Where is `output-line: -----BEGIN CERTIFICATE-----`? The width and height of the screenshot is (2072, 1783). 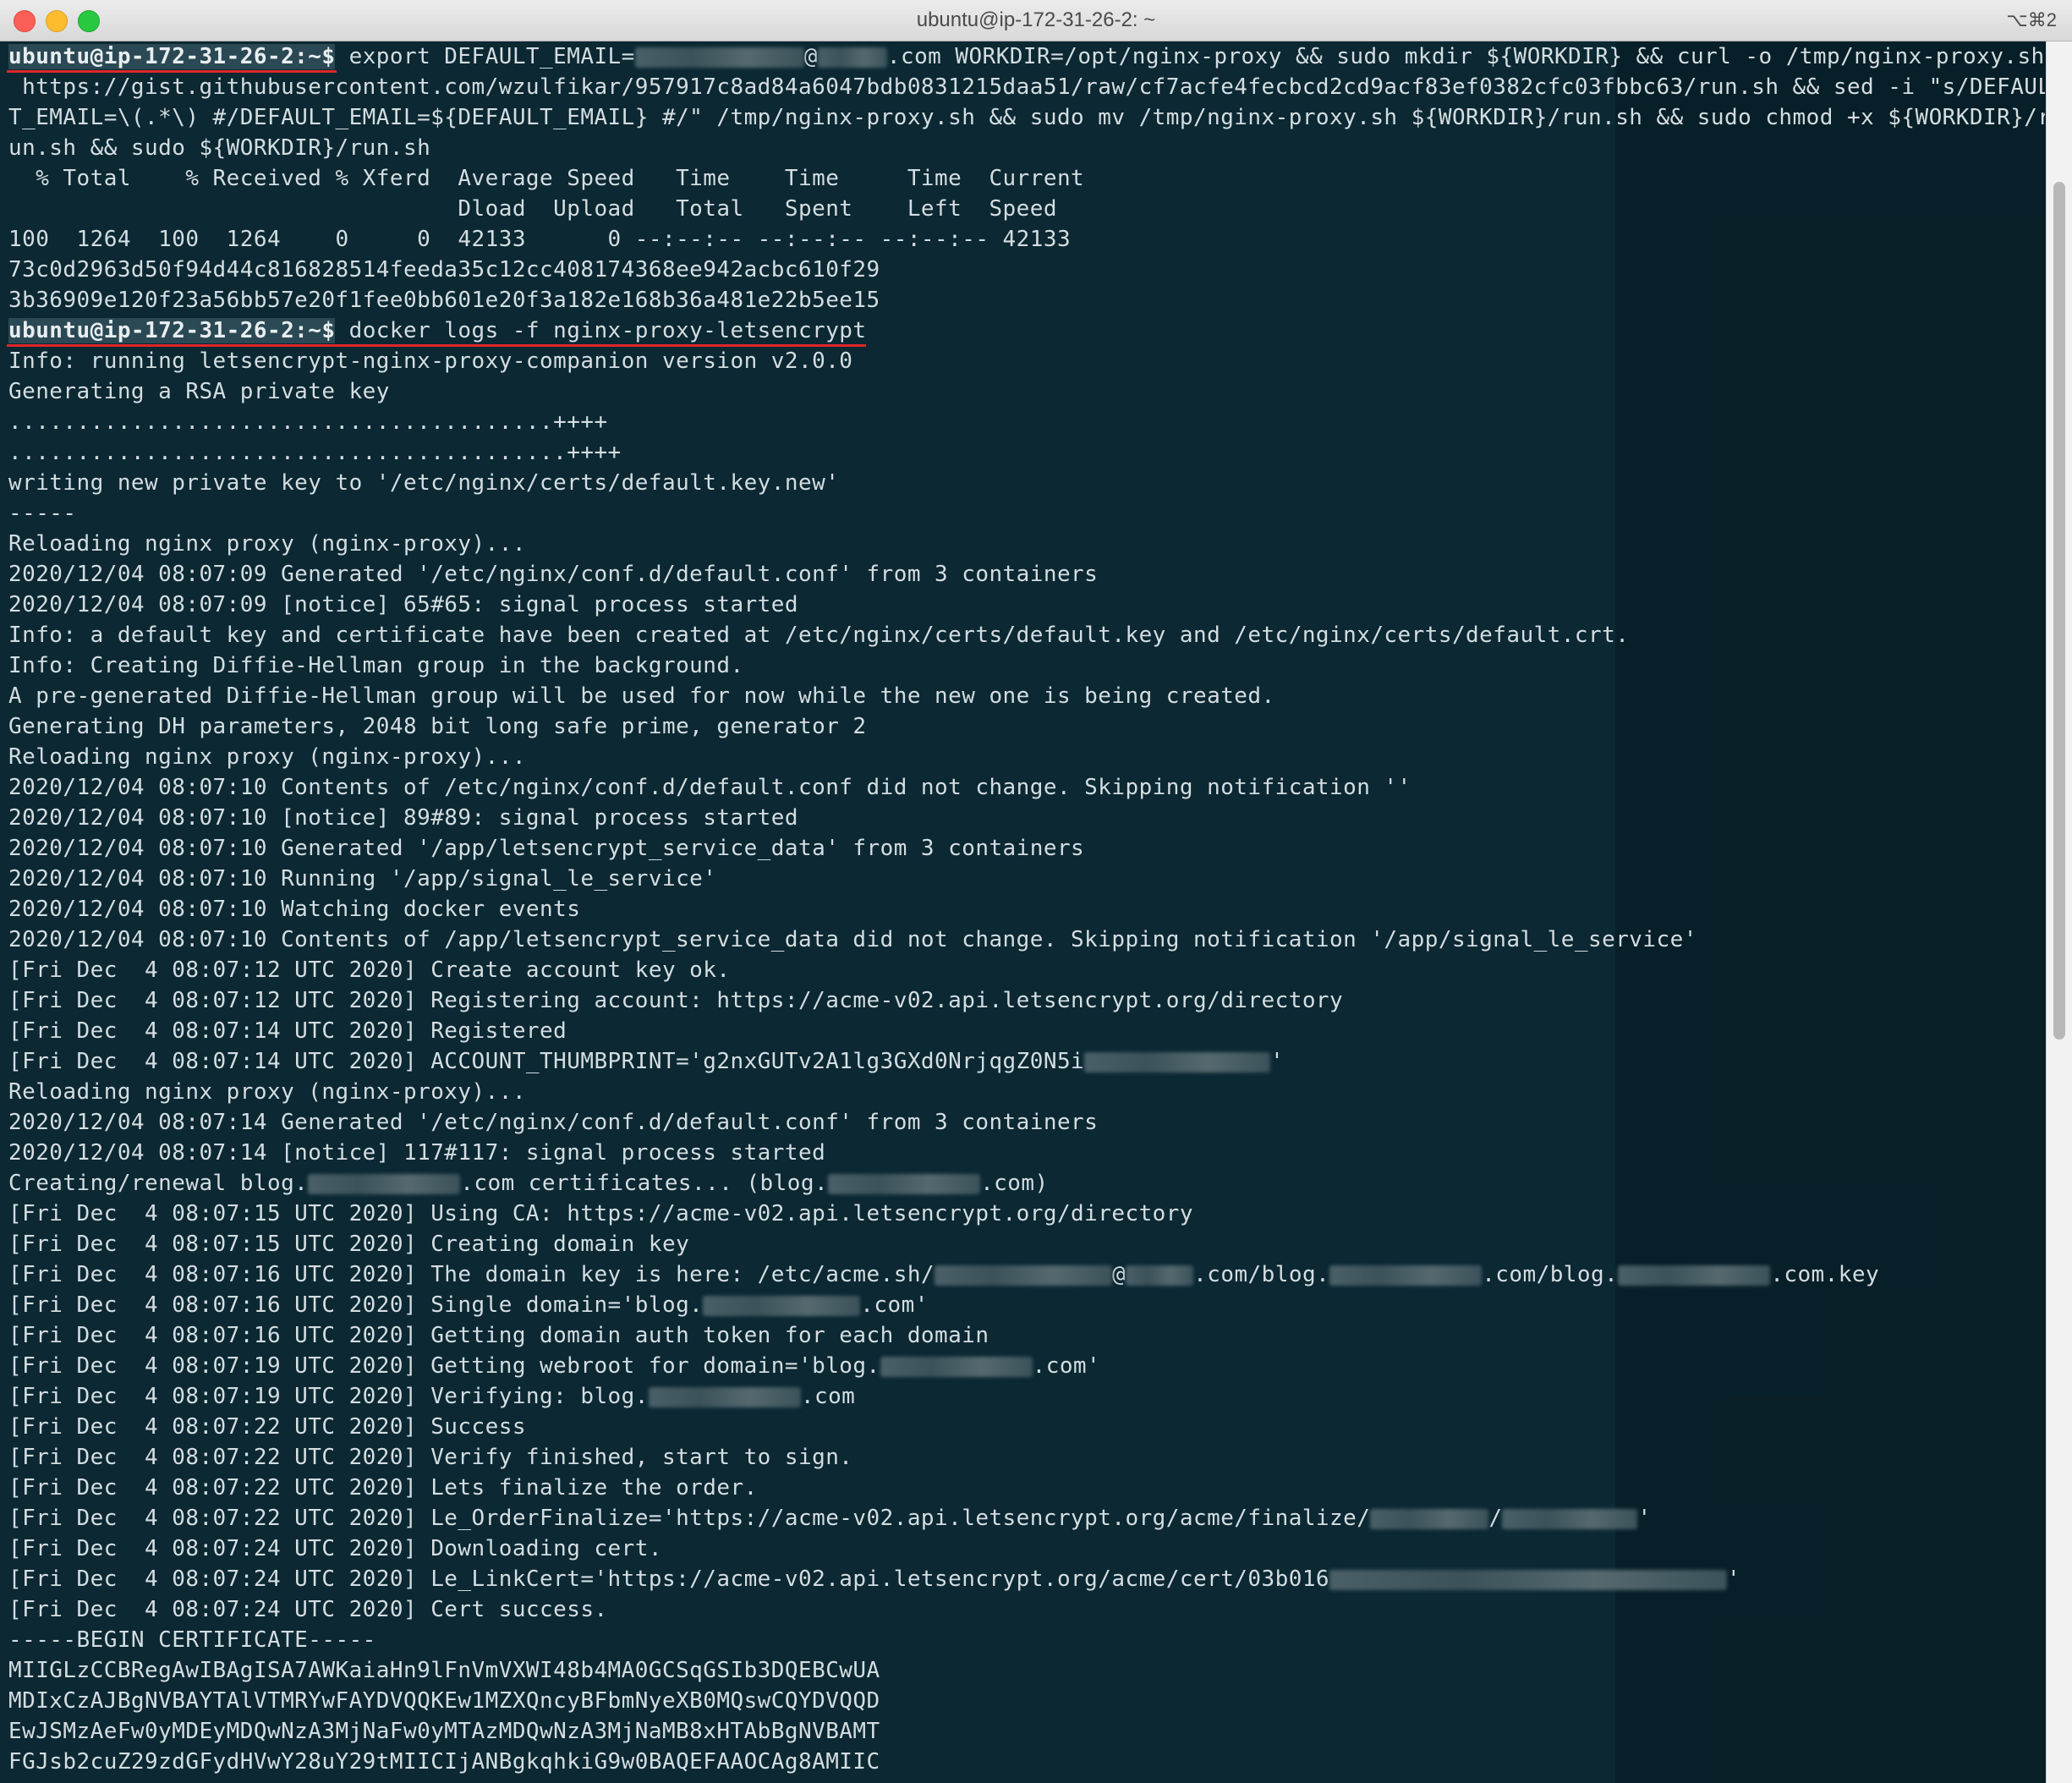
output-line: -----BEGIN CERTIFICATE----- is located at coordinates (192, 1640).